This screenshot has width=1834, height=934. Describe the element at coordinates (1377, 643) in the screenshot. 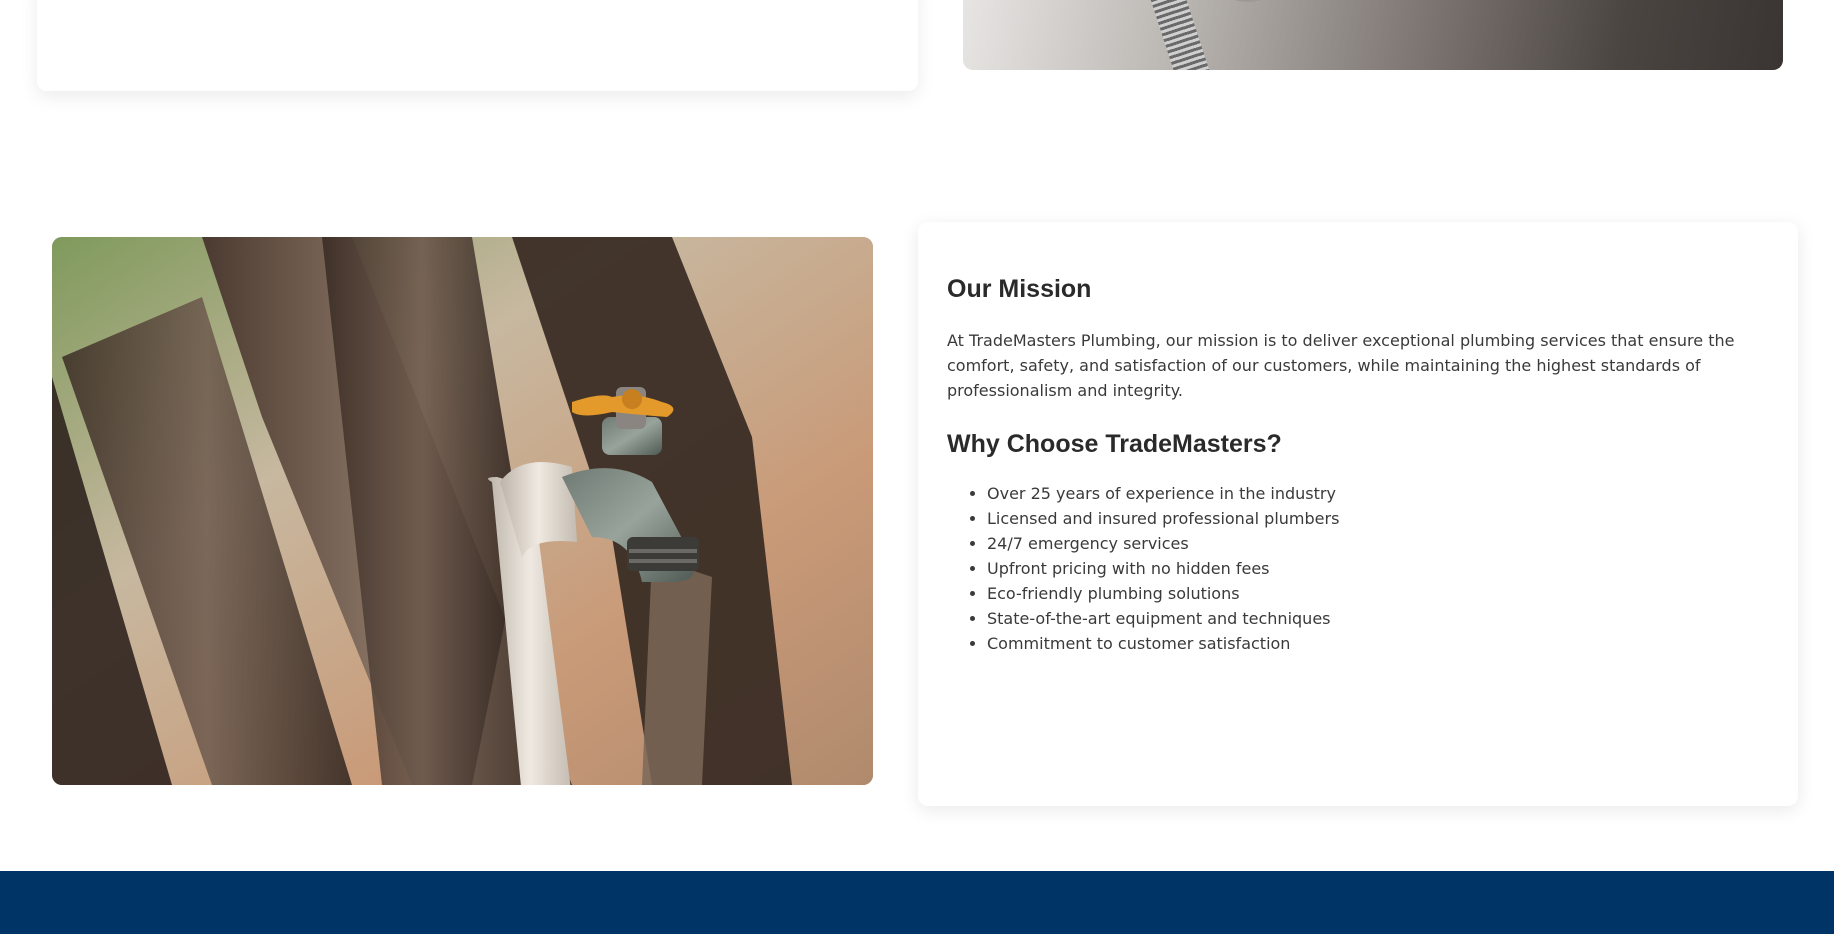

I see `list-item: Commitment to customer satisfaction` at that location.